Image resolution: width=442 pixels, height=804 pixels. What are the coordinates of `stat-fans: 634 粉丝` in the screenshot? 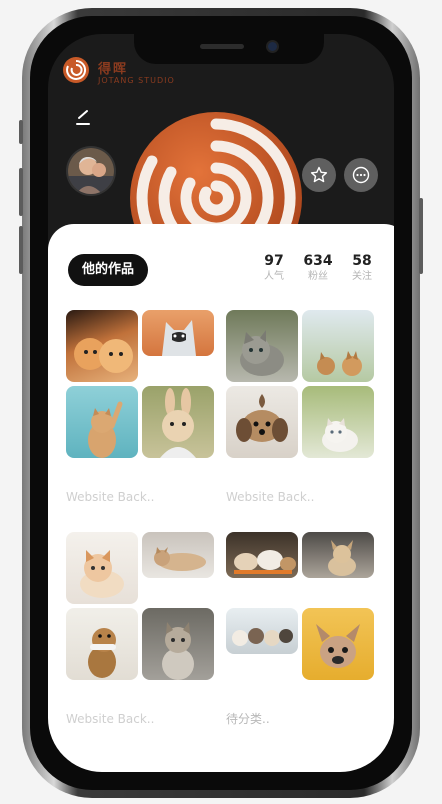 It's located at (318, 268).